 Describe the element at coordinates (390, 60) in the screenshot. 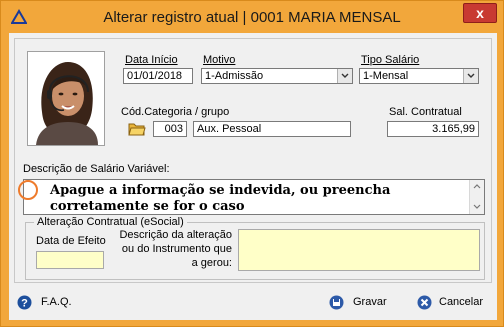

I see `tipo-salario-label: Tipo Salário` at that location.